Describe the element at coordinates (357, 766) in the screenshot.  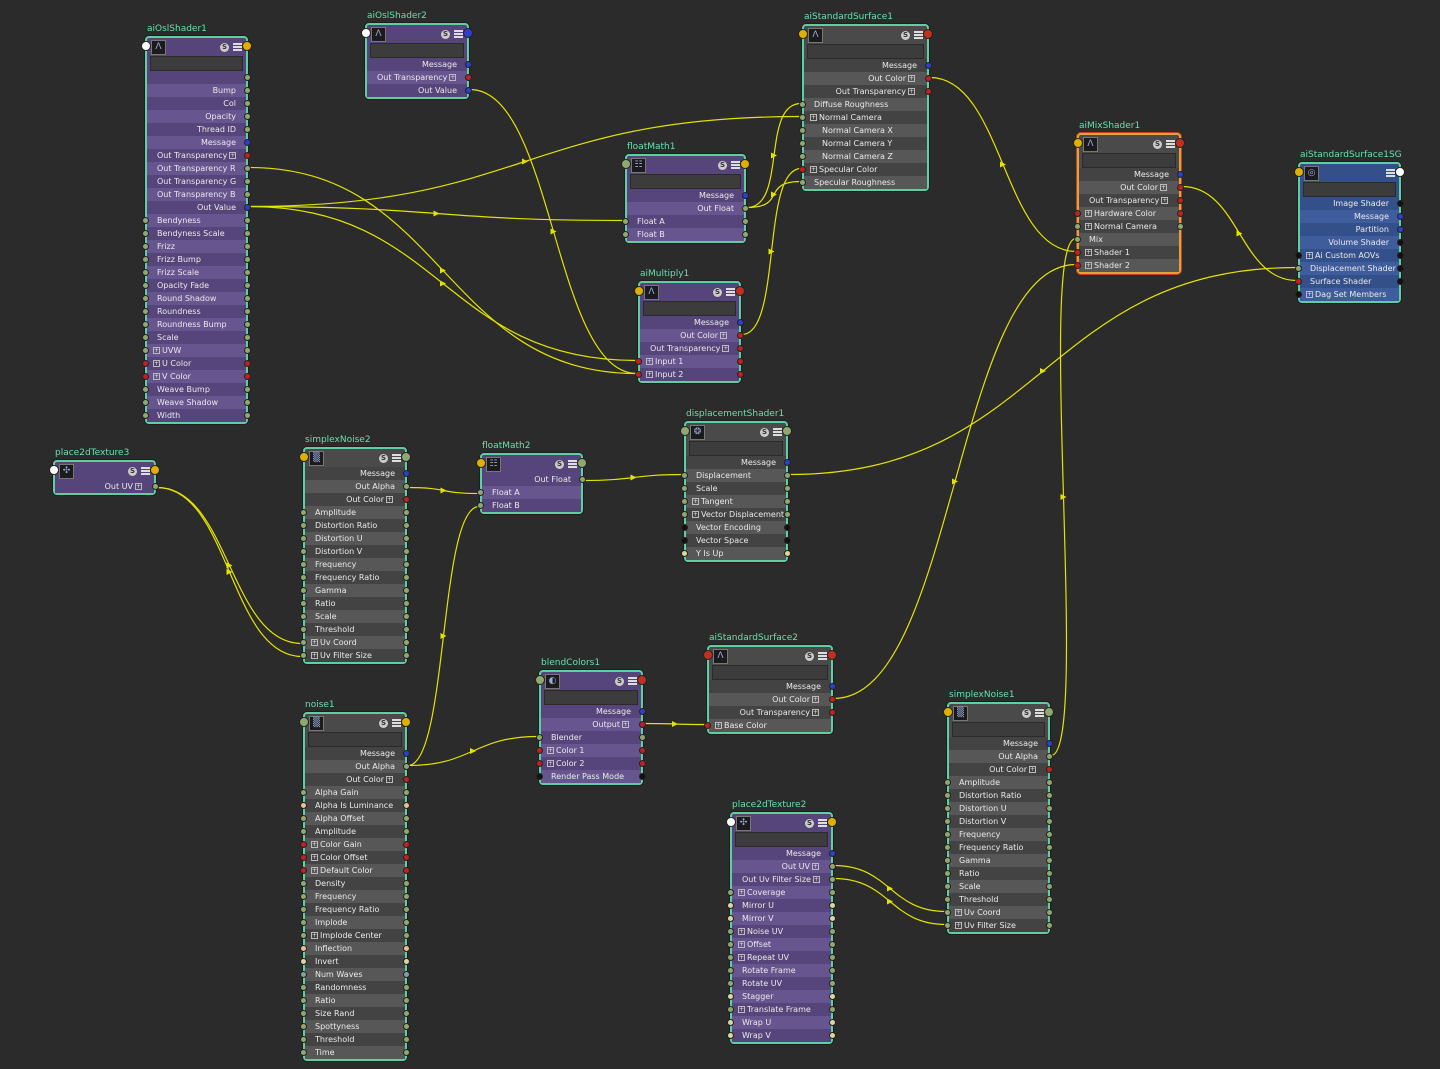
I see `attribute-row: Out Alpha` at that location.